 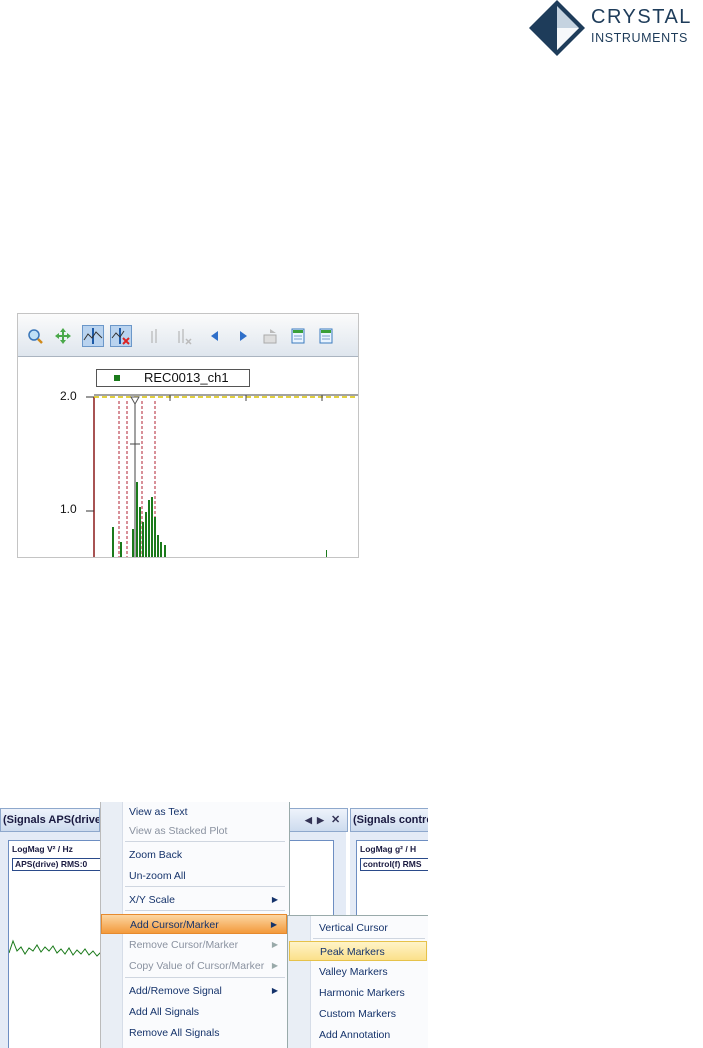 What do you see at coordinates (205, 900) in the screenshot?
I see `menu-item-xy-scale: X/Y Scale ▶` at bounding box center [205, 900].